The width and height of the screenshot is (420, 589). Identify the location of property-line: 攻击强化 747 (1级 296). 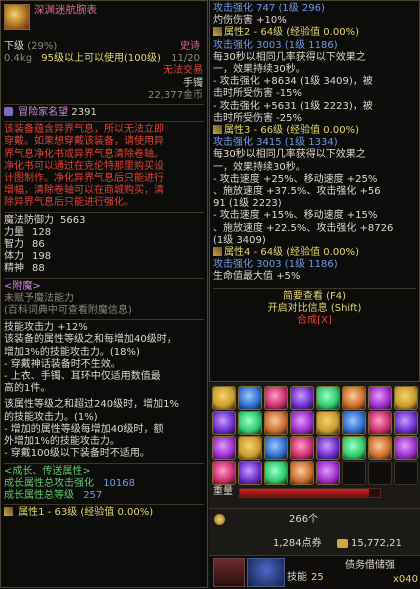
(314, 9).